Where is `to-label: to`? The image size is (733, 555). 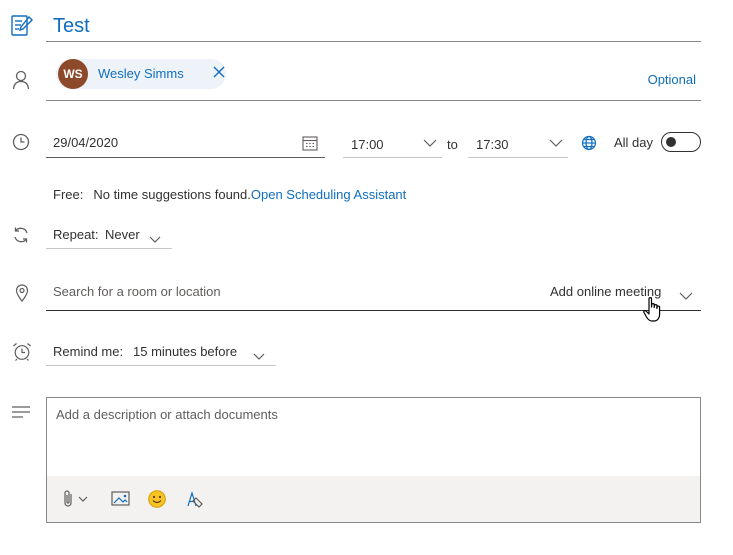 to-label: to is located at coordinates (452, 144).